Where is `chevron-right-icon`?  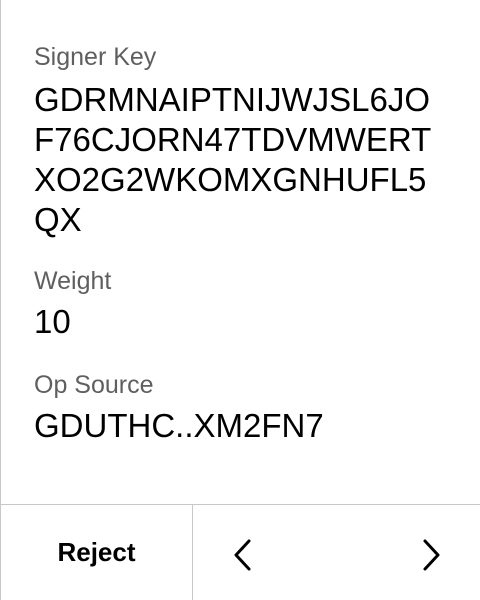
chevron-right-icon is located at coordinates (431, 555).